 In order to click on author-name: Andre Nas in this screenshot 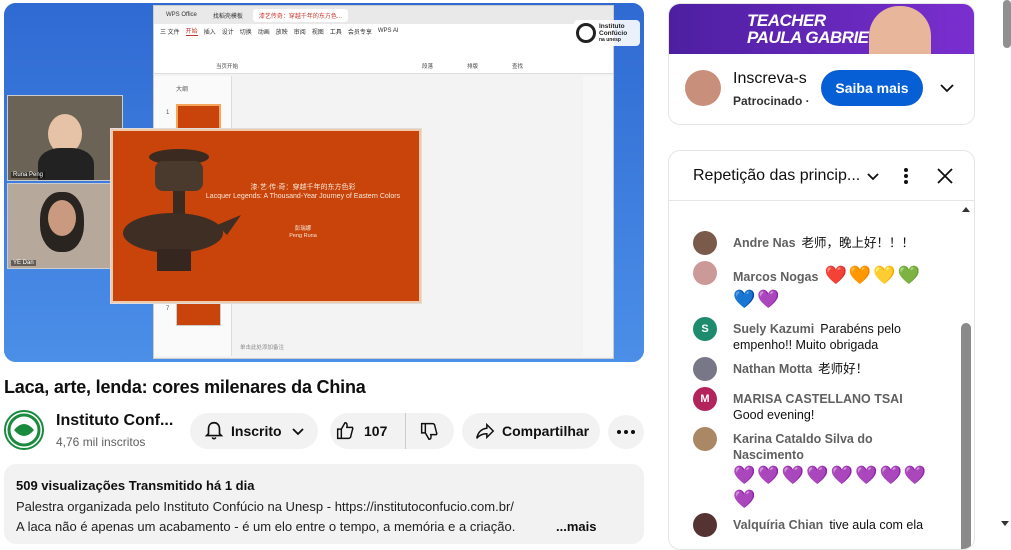, I will do `click(764, 243)`.